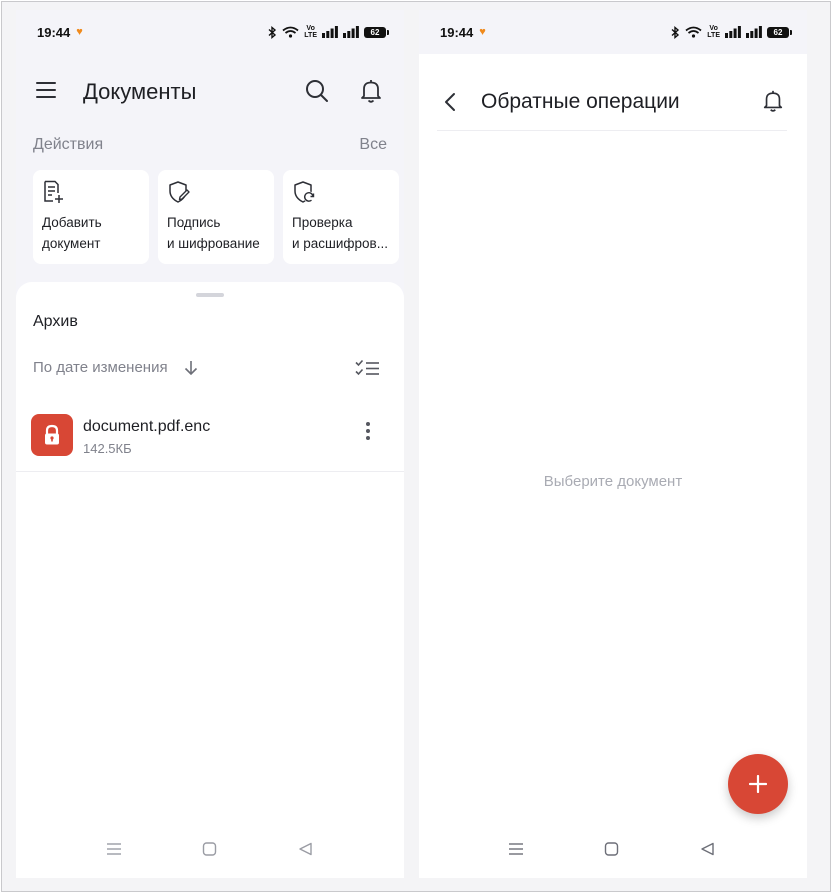 This screenshot has width=832, height=893. I want to click on menu-icon, so click(46, 90).